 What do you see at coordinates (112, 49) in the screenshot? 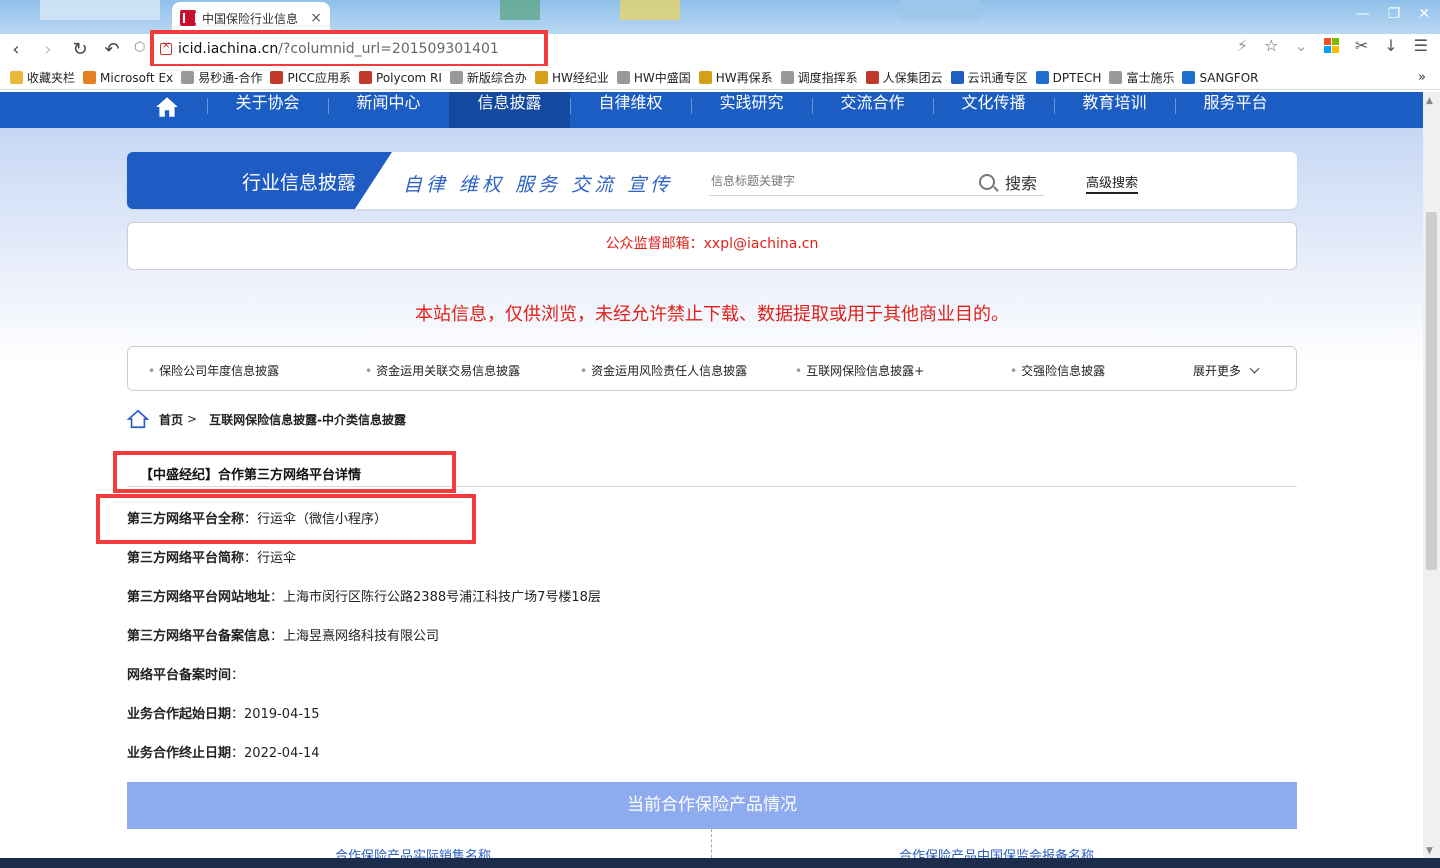
I see `undo-icon: ↶` at bounding box center [112, 49].